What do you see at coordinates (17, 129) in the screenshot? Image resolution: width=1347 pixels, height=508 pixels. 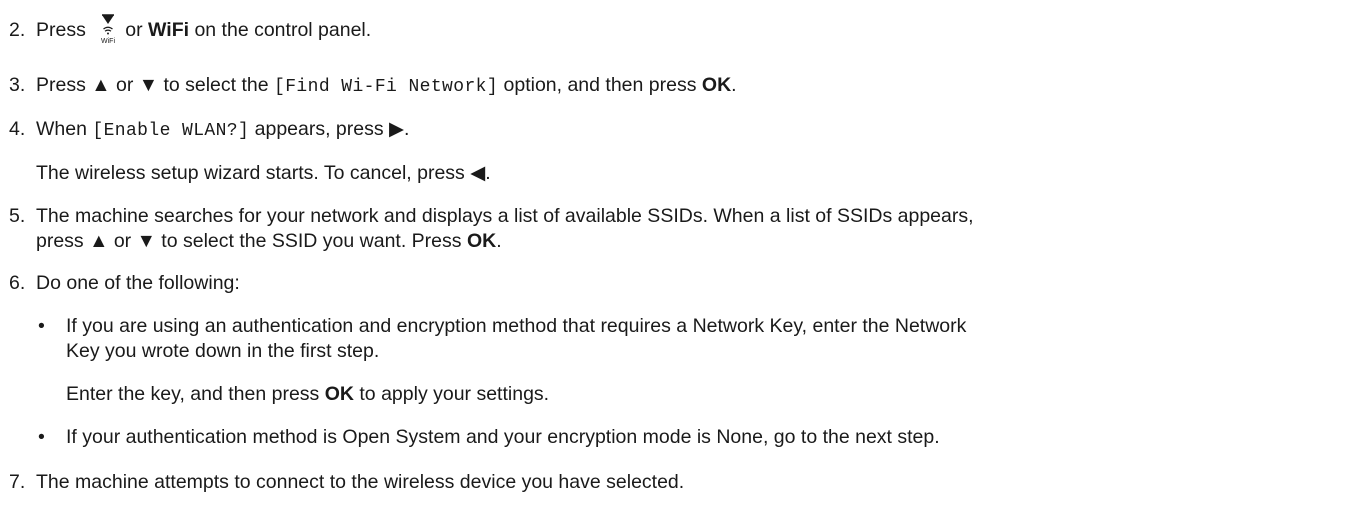 I see `step-number: 4.` at bounding box center [17, 129].